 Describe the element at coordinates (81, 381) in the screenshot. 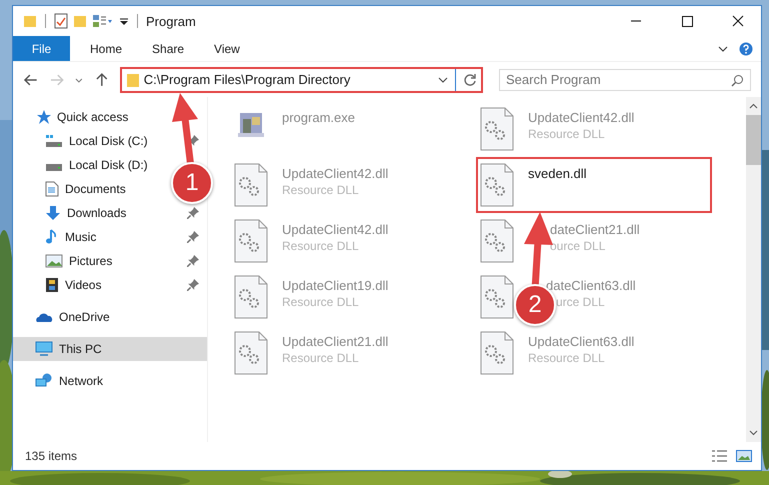

I see `sidebar-item: Network` at that location.